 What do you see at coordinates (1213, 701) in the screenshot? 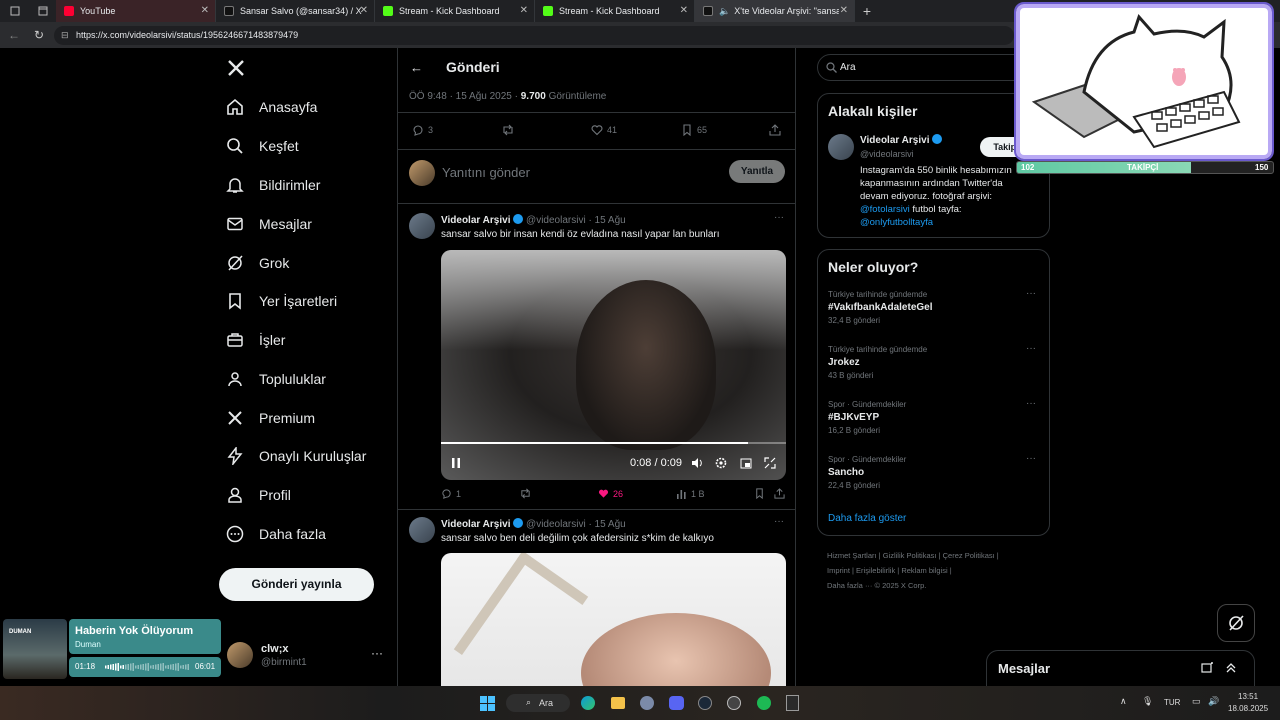
I see `volume-icon: 🔊` at bounding box center [1213, 701].